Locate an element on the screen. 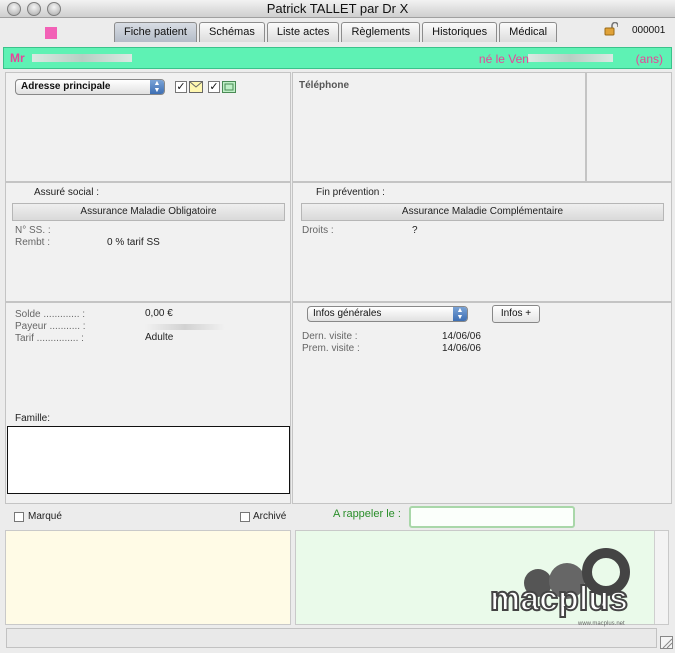 This screenshot has height=653, width=675. patient-civility: Mr is located at coordinates (17, 58).